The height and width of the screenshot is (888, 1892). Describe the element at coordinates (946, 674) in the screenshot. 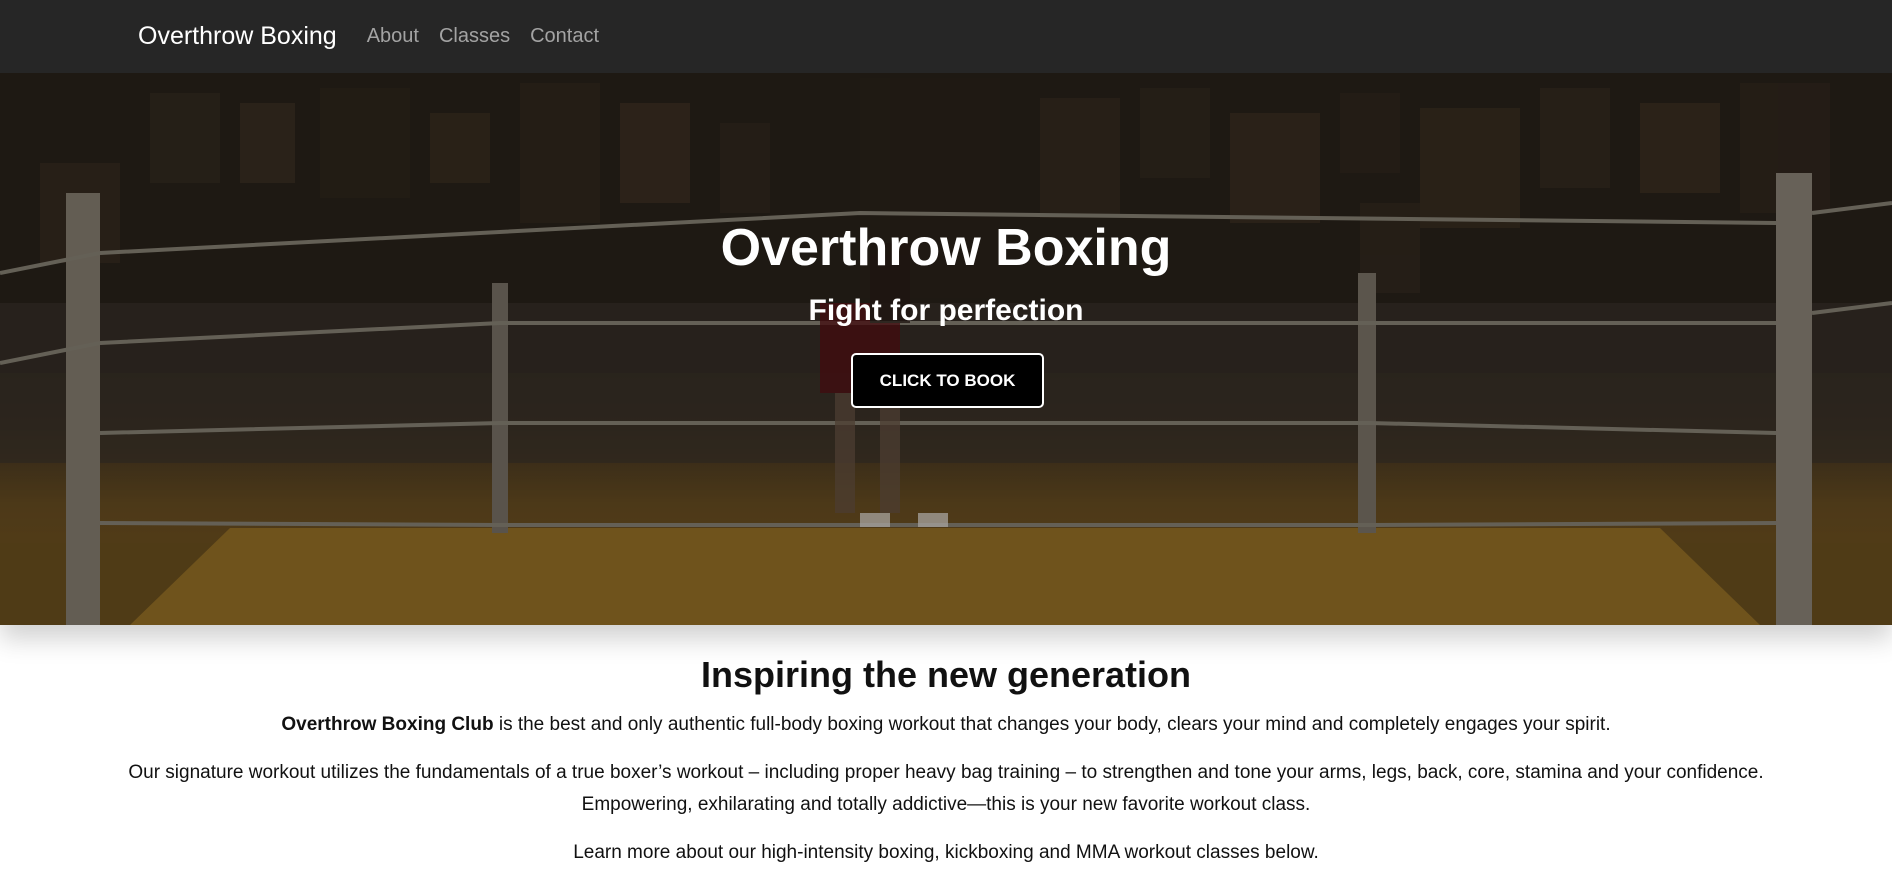

I see `intro-heading: Inspiring the new generation` at that location.